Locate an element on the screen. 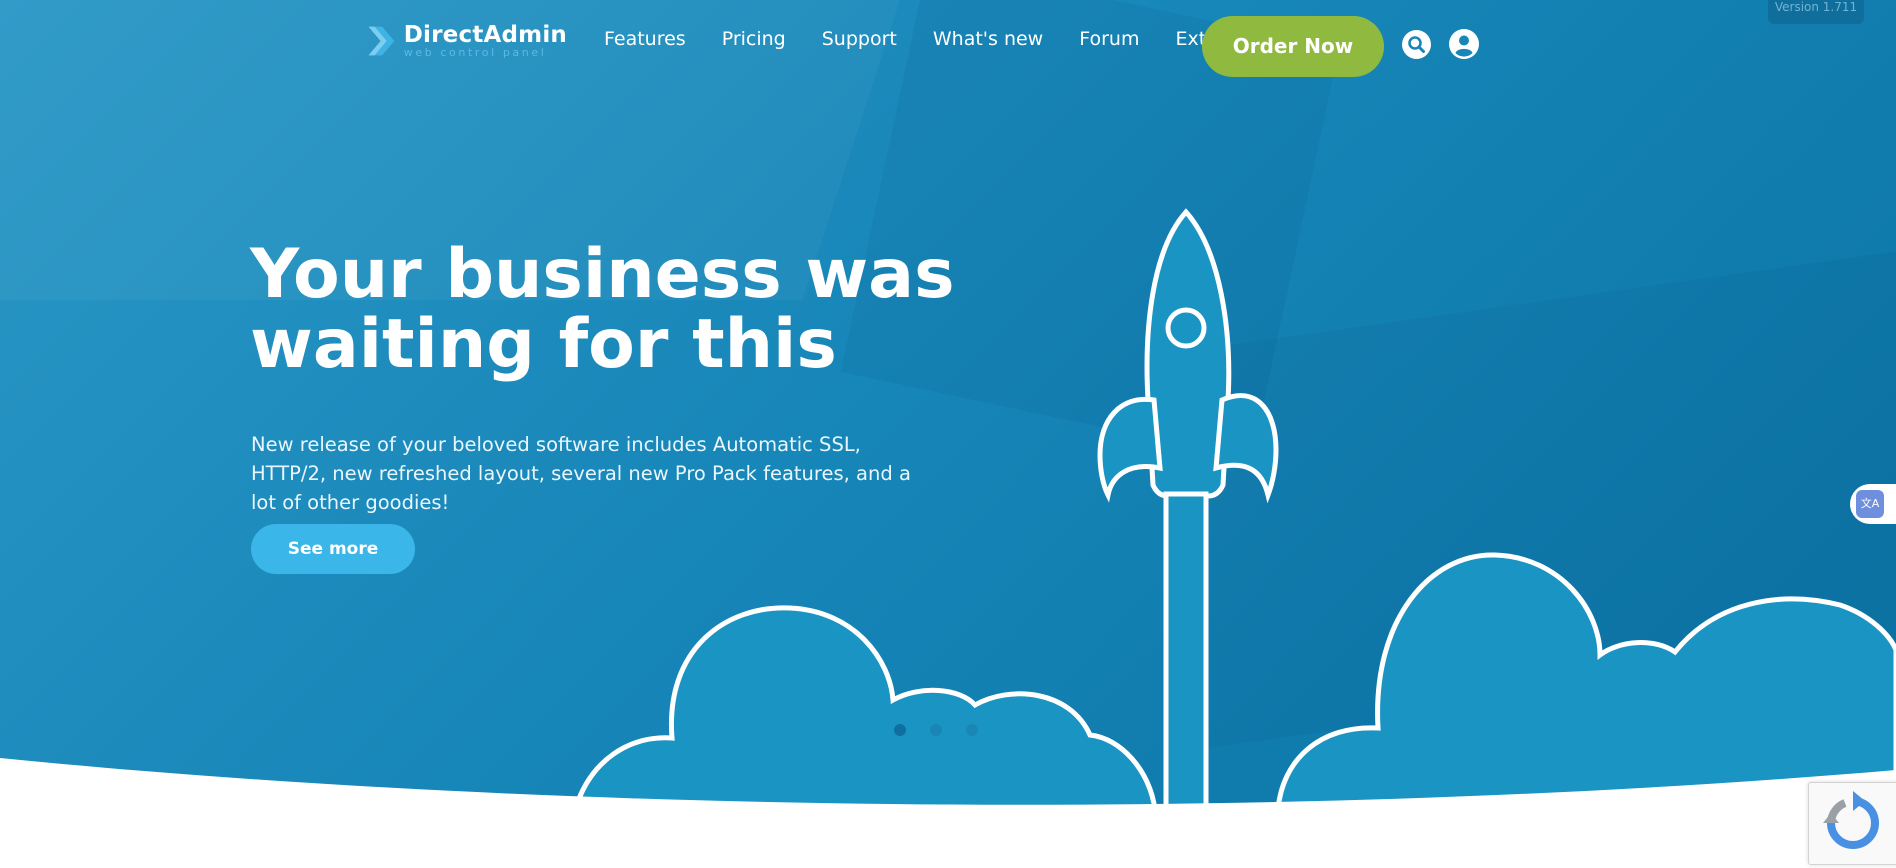 Image resolution: width=1896 pixels, height=868 pixels. translate-icon: 文A is located at coordinates (1870, 504).